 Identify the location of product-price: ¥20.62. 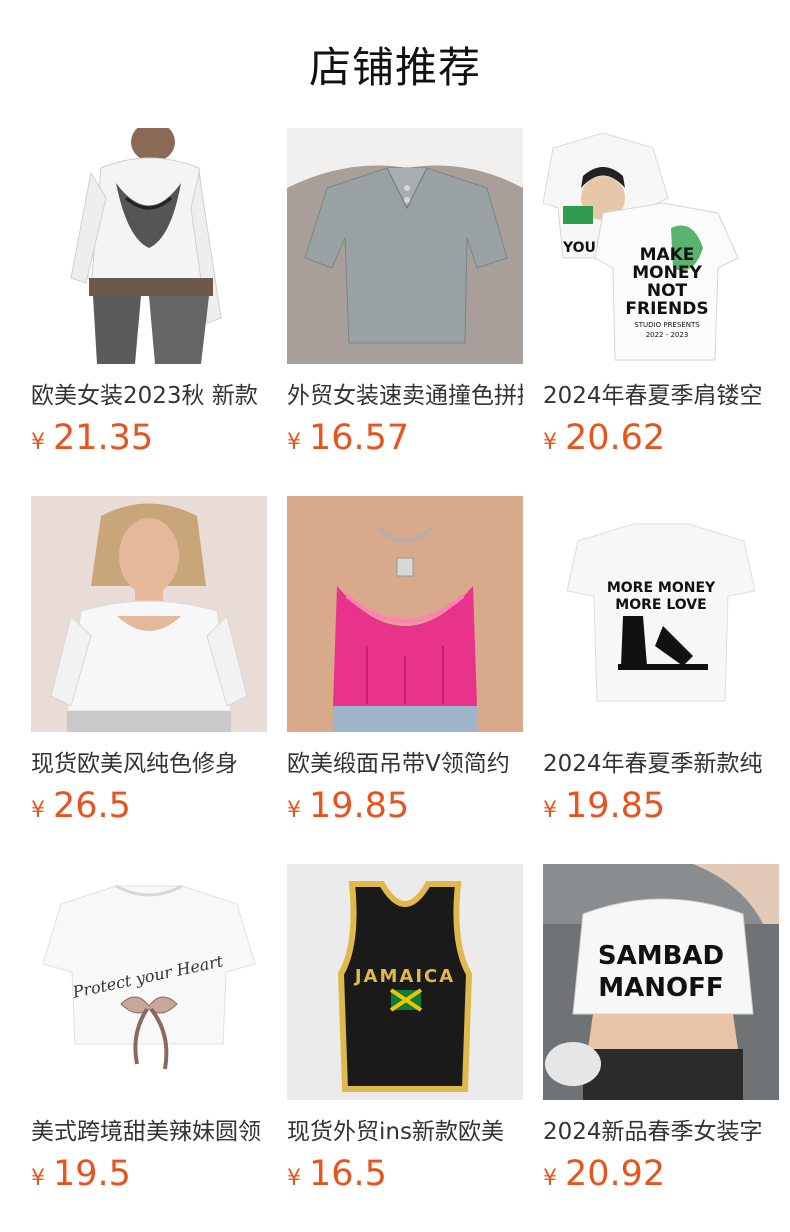
(661, 438).